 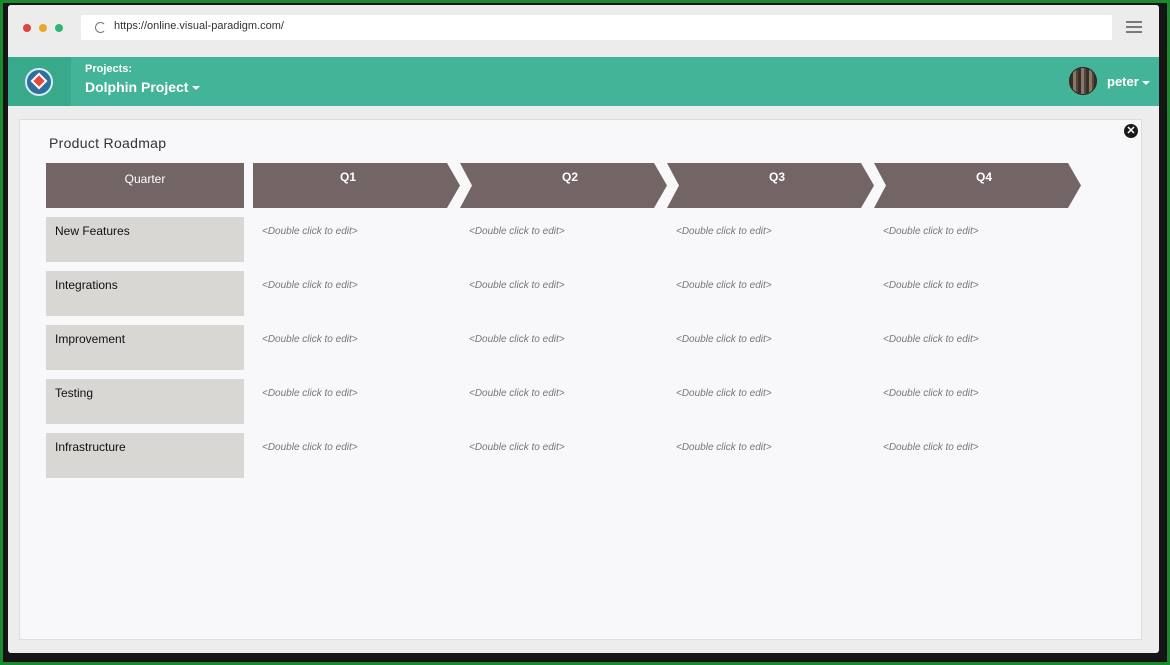 I want to click on close-window-dot, so click(x=27, y=28).